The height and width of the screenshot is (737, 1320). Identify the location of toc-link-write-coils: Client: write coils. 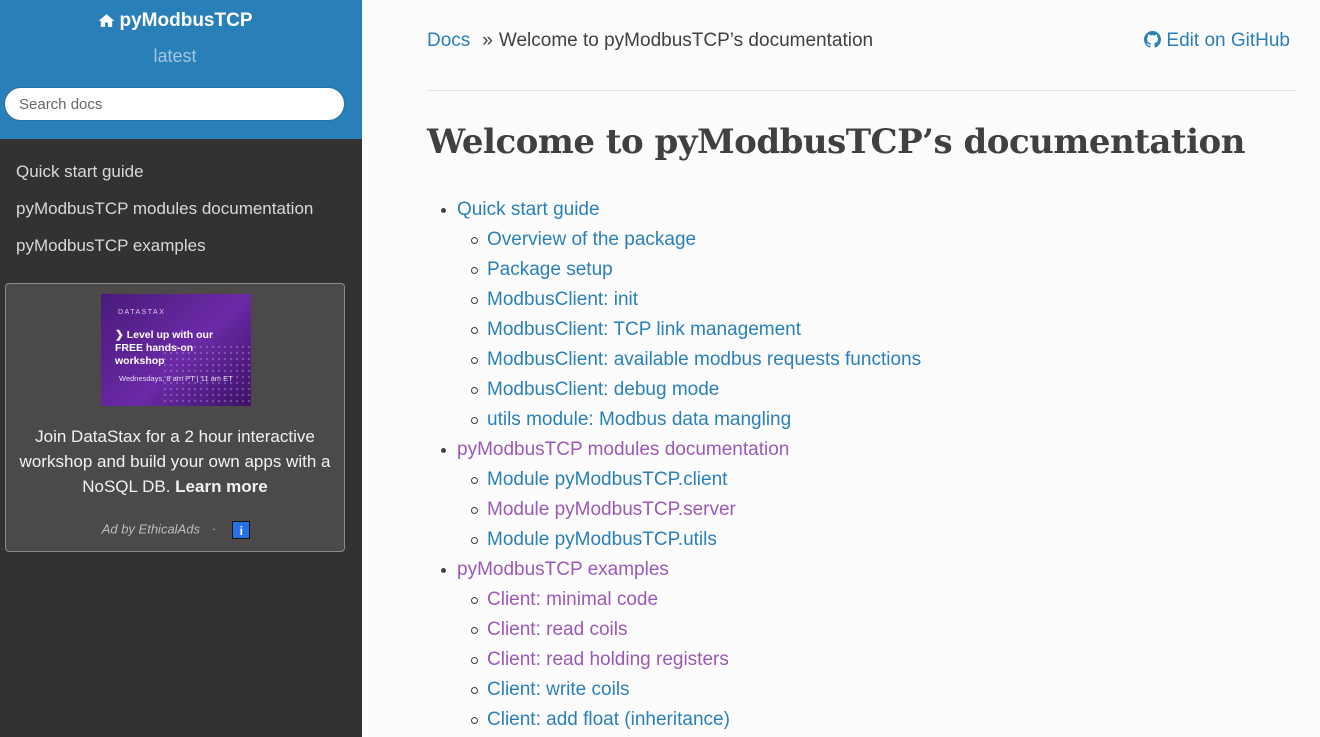
(558, 689).